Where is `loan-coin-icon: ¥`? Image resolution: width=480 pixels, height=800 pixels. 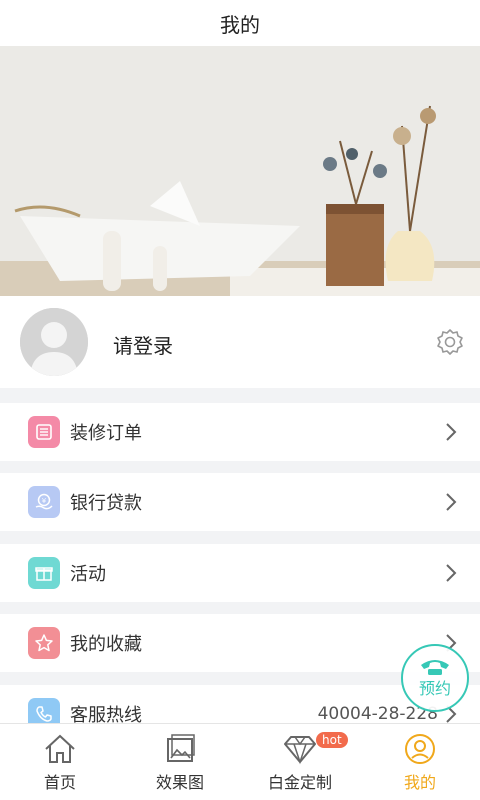
loan-coin-icon: ¥ is located at coordinates (44, 502).